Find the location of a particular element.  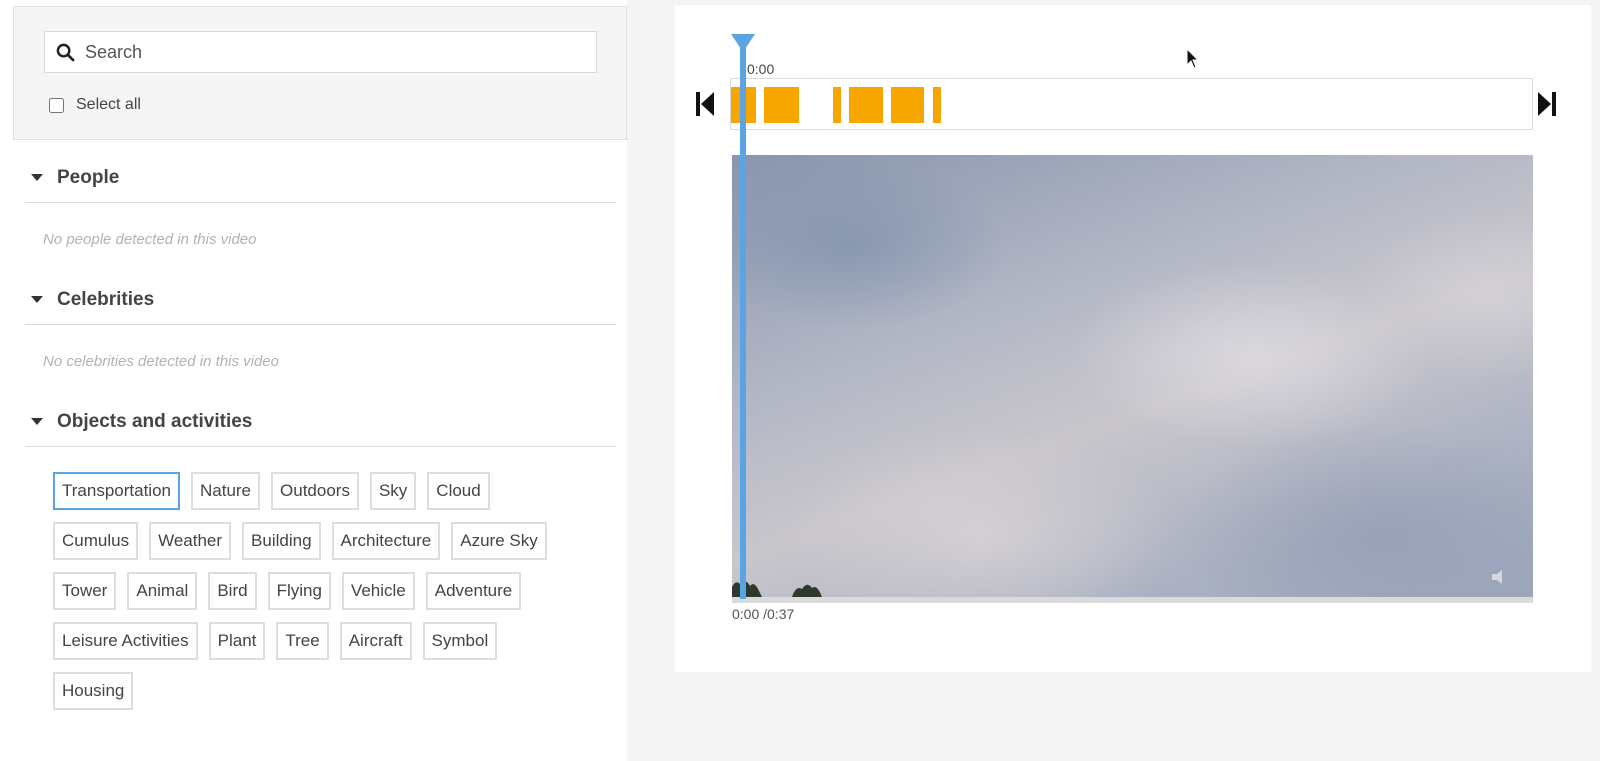

tag-row: Tower Animal Bird Flying Vehicle Adventure is located at coordinates (323, 591).